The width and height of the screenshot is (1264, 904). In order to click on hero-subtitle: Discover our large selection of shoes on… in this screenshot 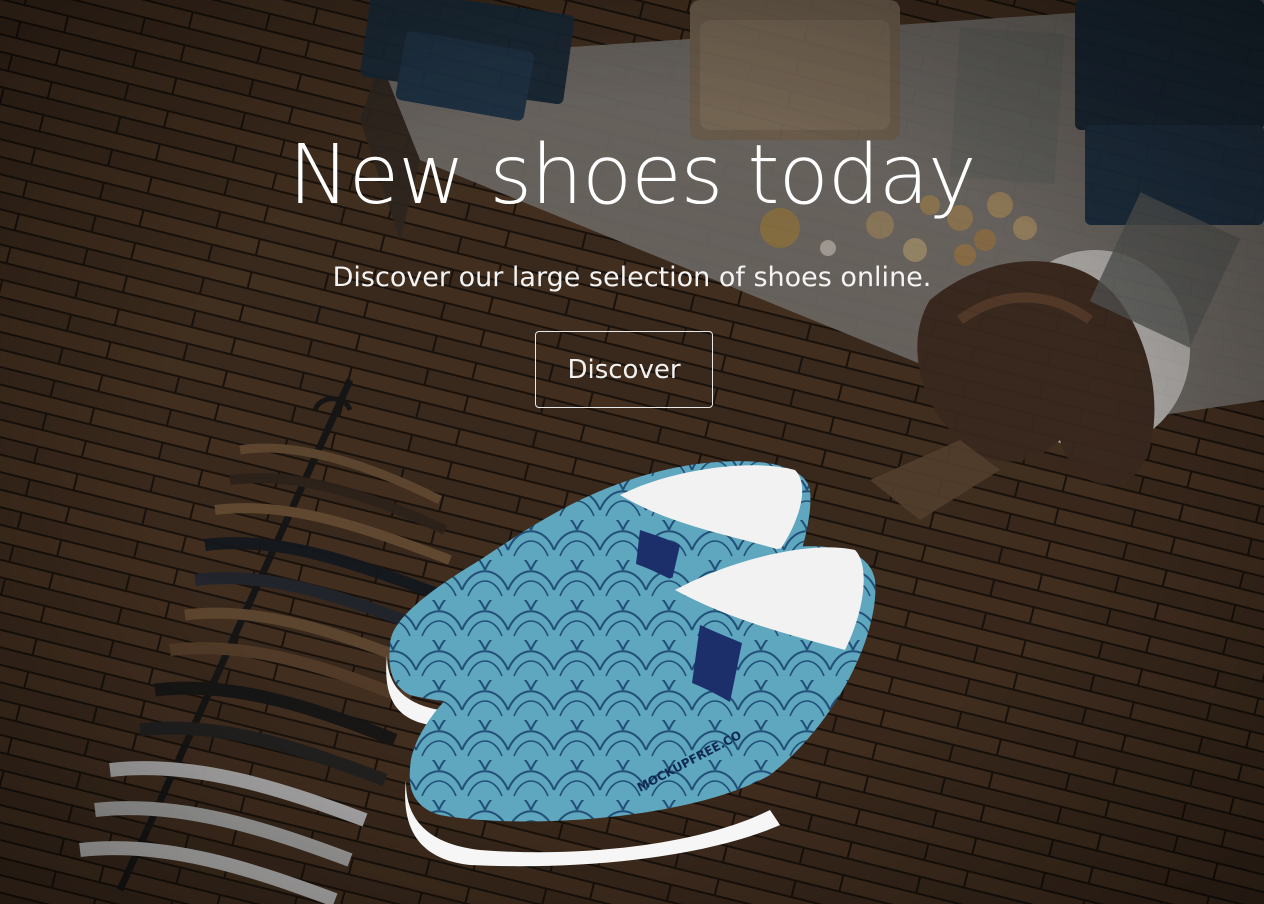, I will do `click(632, 277)`.